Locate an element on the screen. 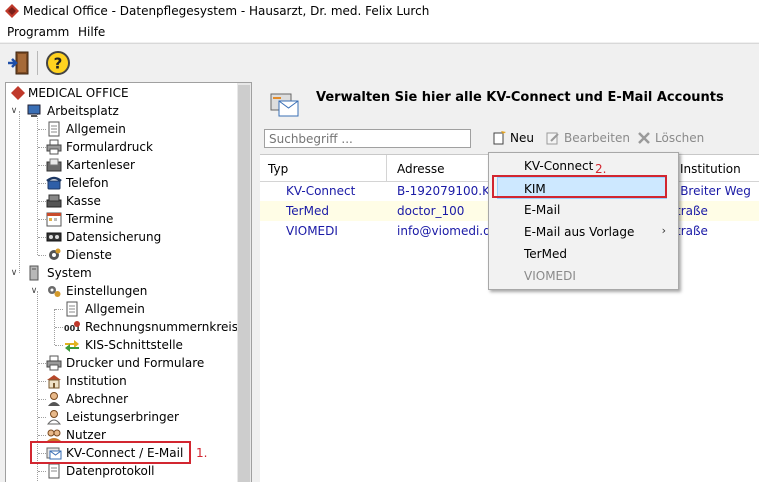  tree-item-termine: Termine is located at coordinates (121, 219).